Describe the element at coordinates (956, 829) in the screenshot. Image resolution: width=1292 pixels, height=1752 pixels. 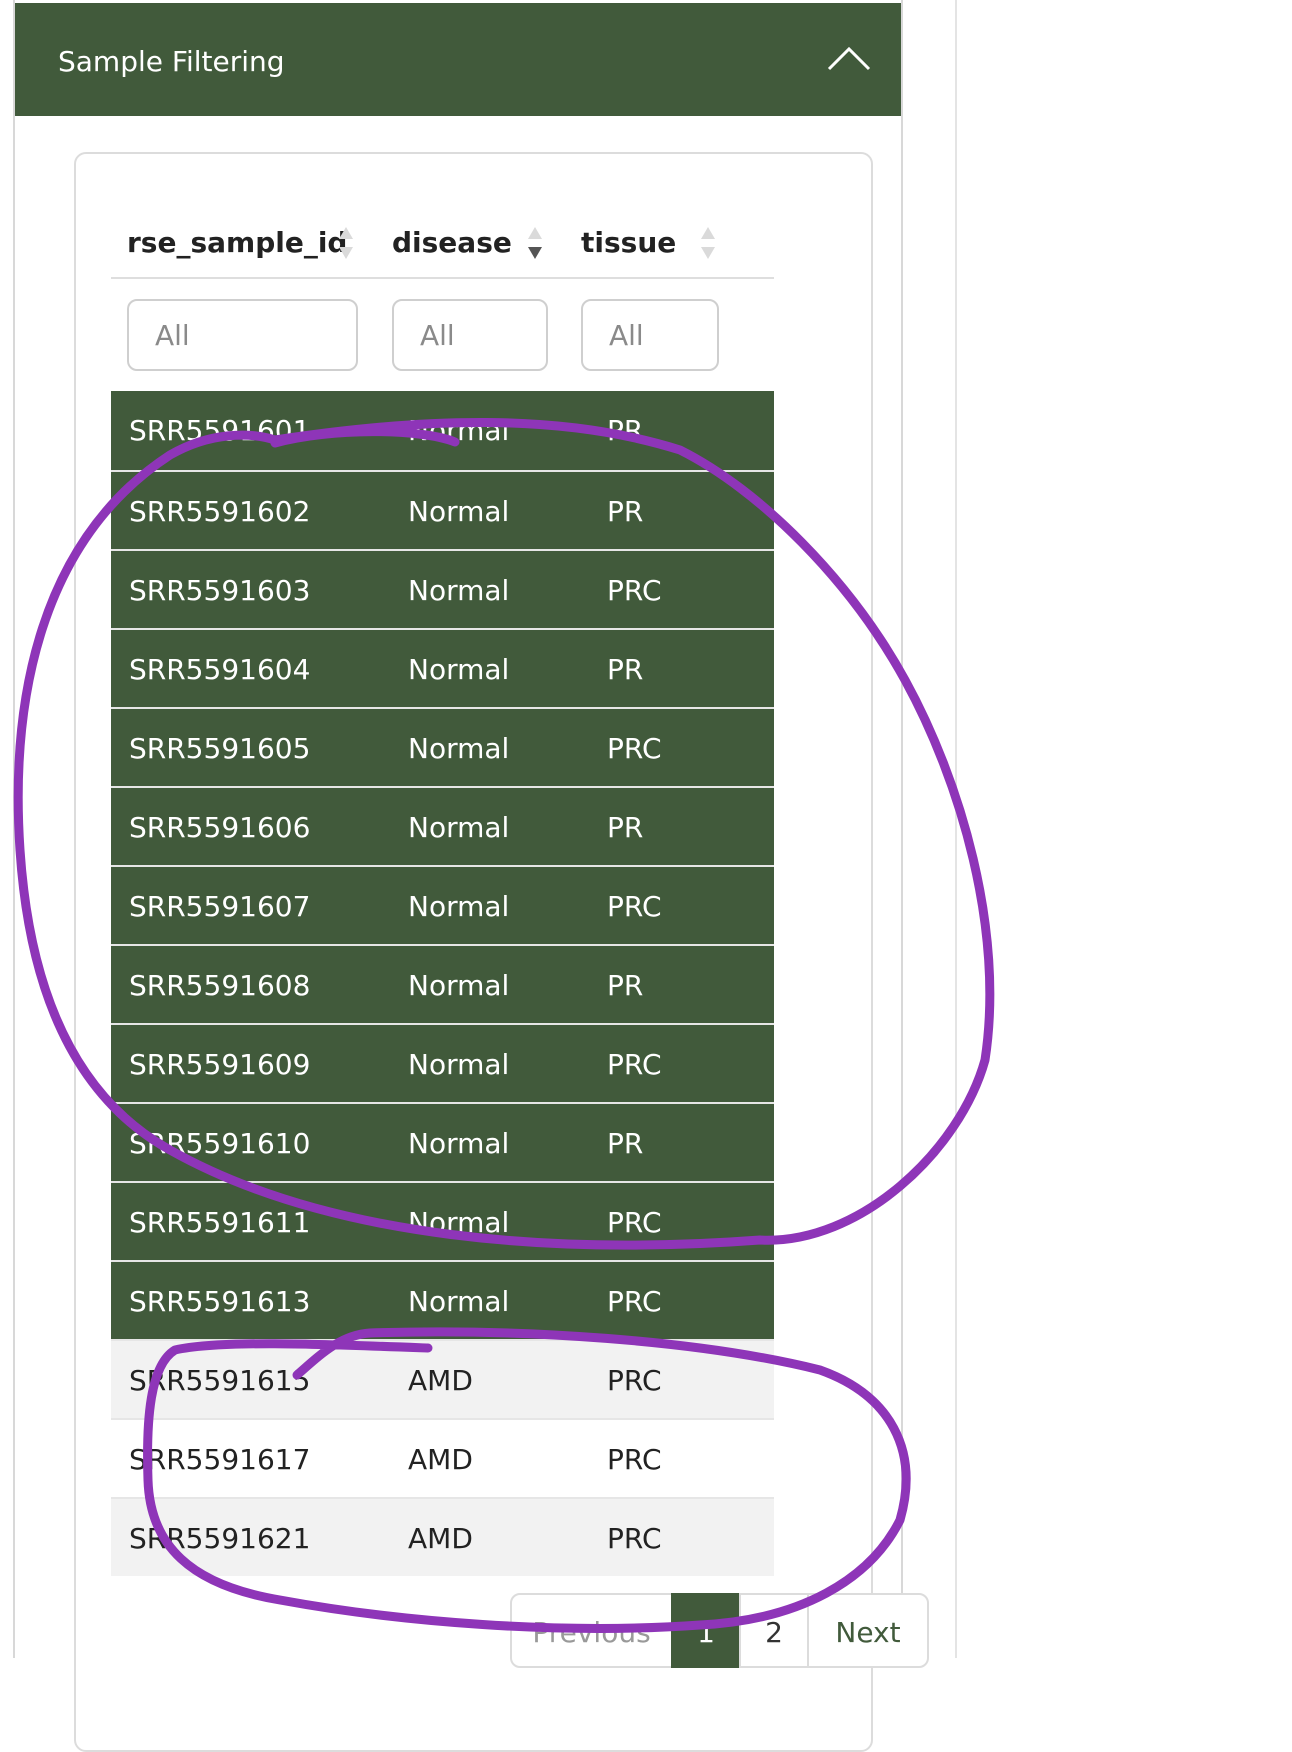
I see `divider` at that location.